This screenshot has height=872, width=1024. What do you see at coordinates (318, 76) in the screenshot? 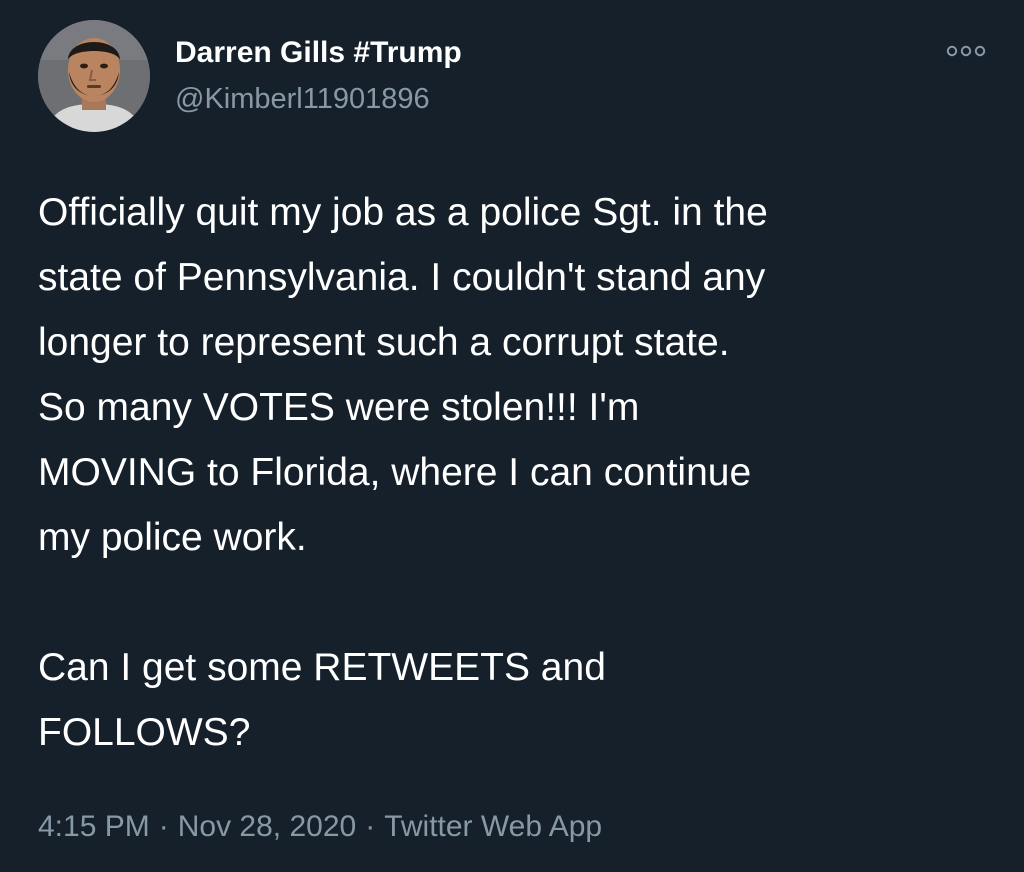
I see `author-names: Darren Gills #Trump @Kimberl11901896` at bounding box center [318, 76].